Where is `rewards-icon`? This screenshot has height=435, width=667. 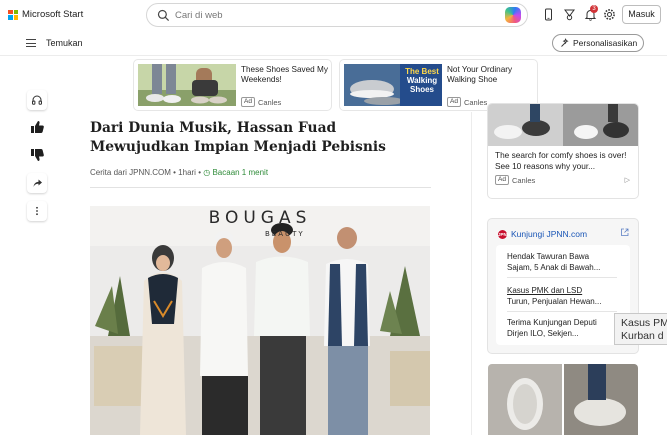 rewards-icon is located at coordinates (569, 14).